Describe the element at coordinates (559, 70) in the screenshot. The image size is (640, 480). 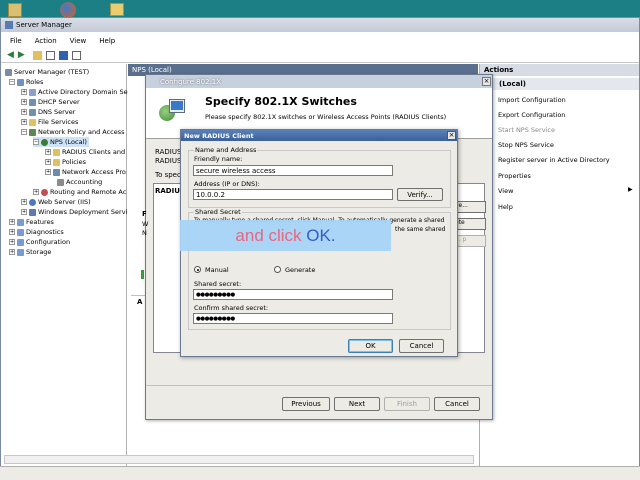
I see `actions-header: Actions` at that location.